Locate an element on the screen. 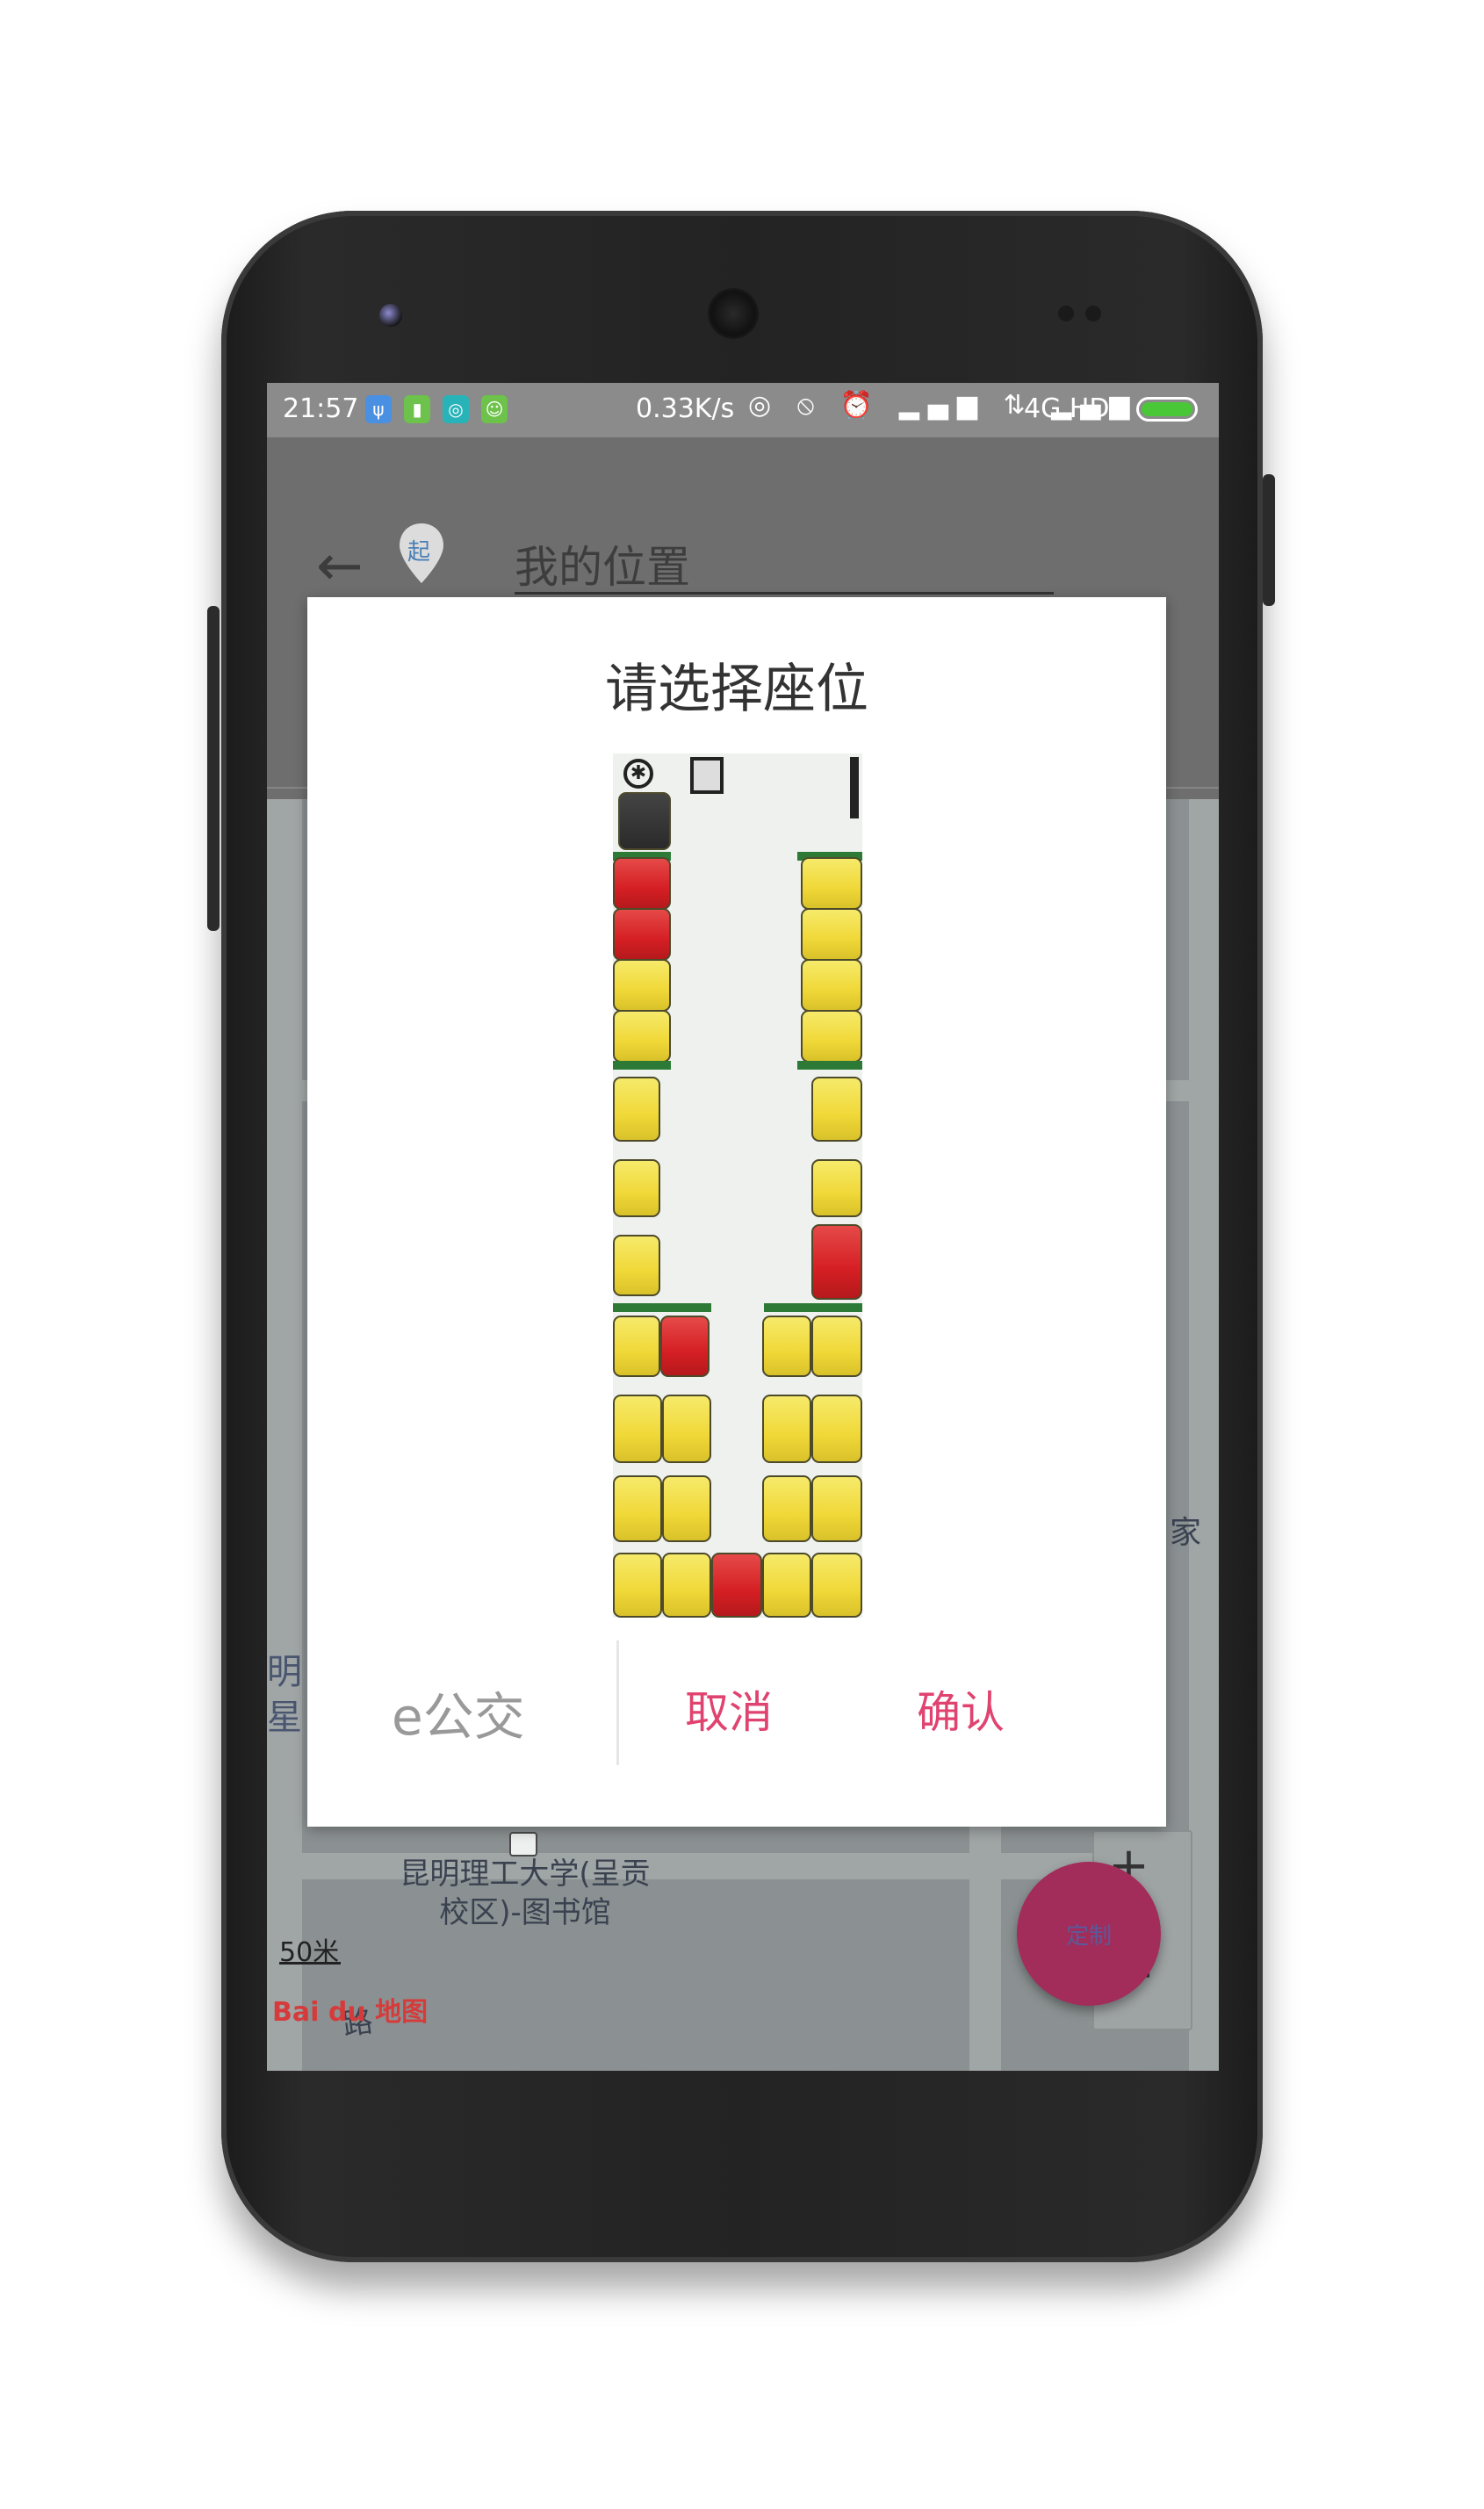 This screenshot has height=2509, width=1484. brand-label: e公交 is located at coordinates (458, 1717).